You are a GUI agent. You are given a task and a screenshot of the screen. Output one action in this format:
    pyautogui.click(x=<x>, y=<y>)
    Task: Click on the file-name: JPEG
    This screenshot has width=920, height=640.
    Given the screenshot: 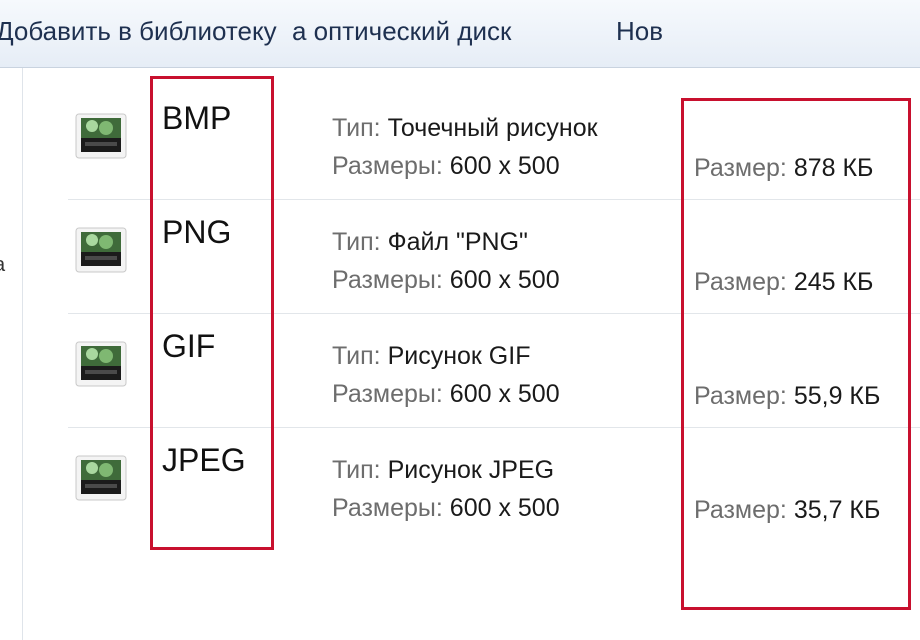 What is the action you would take?
    pyautogui.click(x=204, y=460)
    